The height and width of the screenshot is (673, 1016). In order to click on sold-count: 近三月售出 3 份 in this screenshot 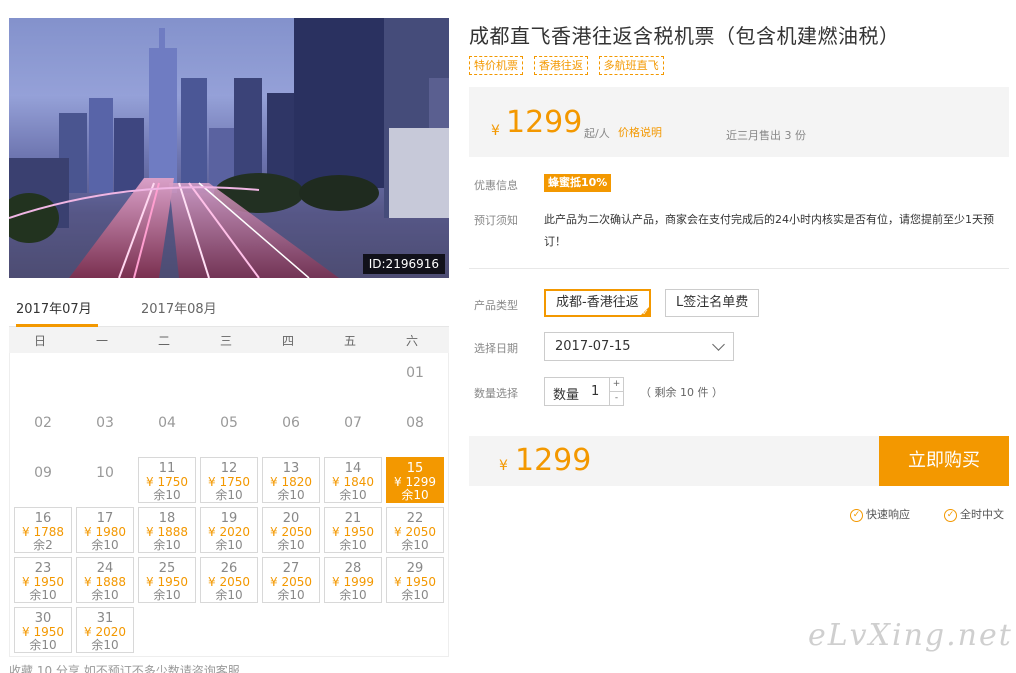, I will do `click(766, 135)`.